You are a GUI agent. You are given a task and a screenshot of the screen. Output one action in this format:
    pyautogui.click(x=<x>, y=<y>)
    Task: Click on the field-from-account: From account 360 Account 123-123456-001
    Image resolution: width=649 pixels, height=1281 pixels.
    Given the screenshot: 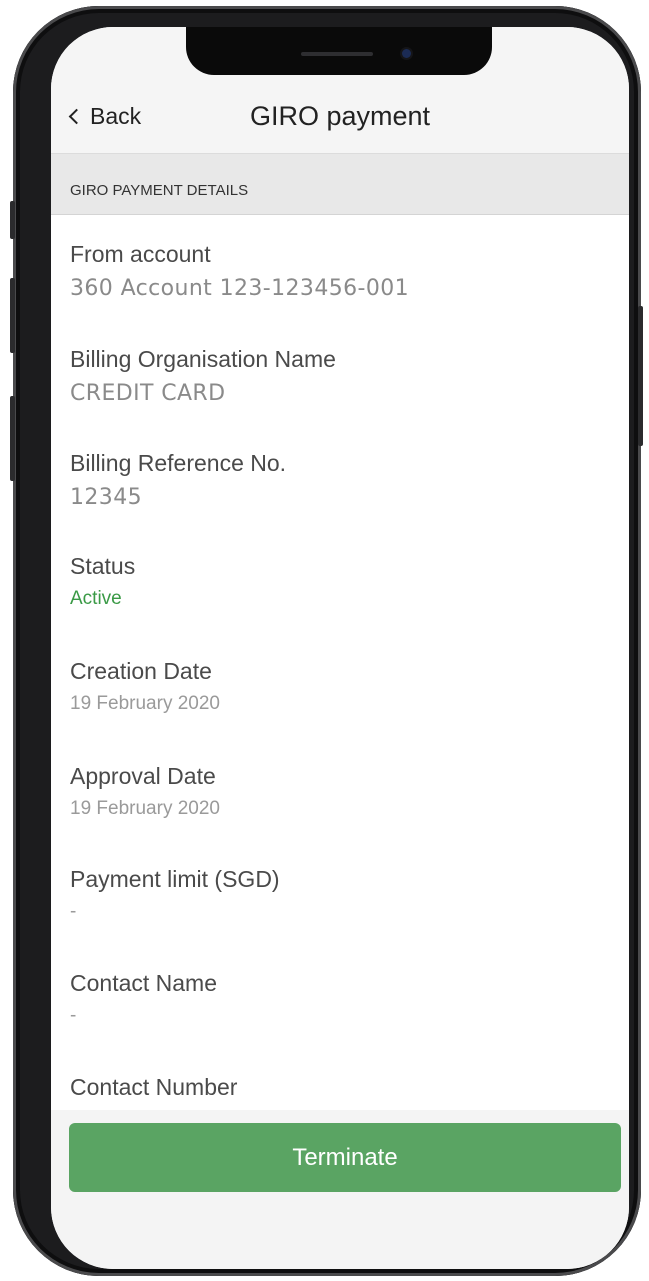 What is the action you would take?
    pyautogui.click(x=239, y=271)
    